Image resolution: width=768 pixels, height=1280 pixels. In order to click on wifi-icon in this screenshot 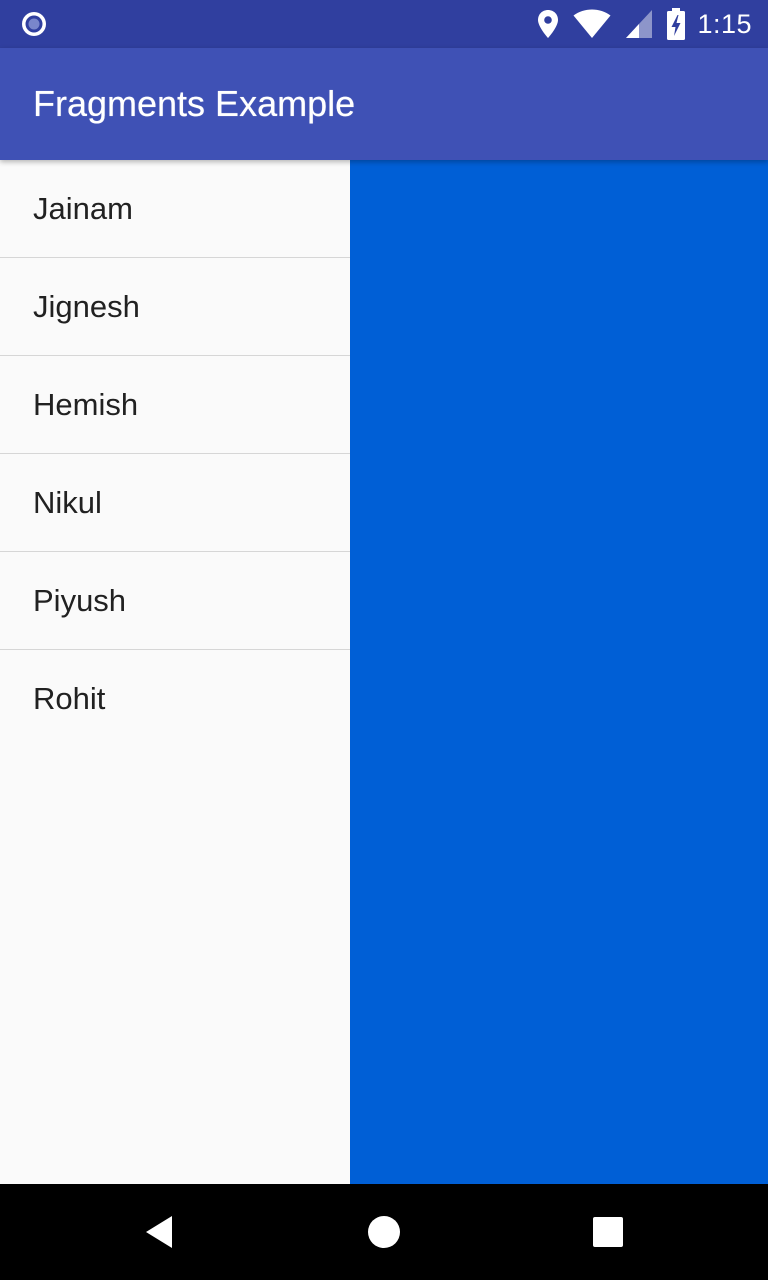, I will do `click(592, 23)`.